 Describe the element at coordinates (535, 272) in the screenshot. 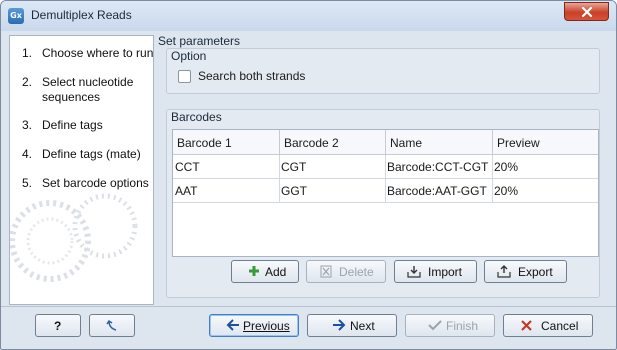

I see `export-button-label: Export` at that location.